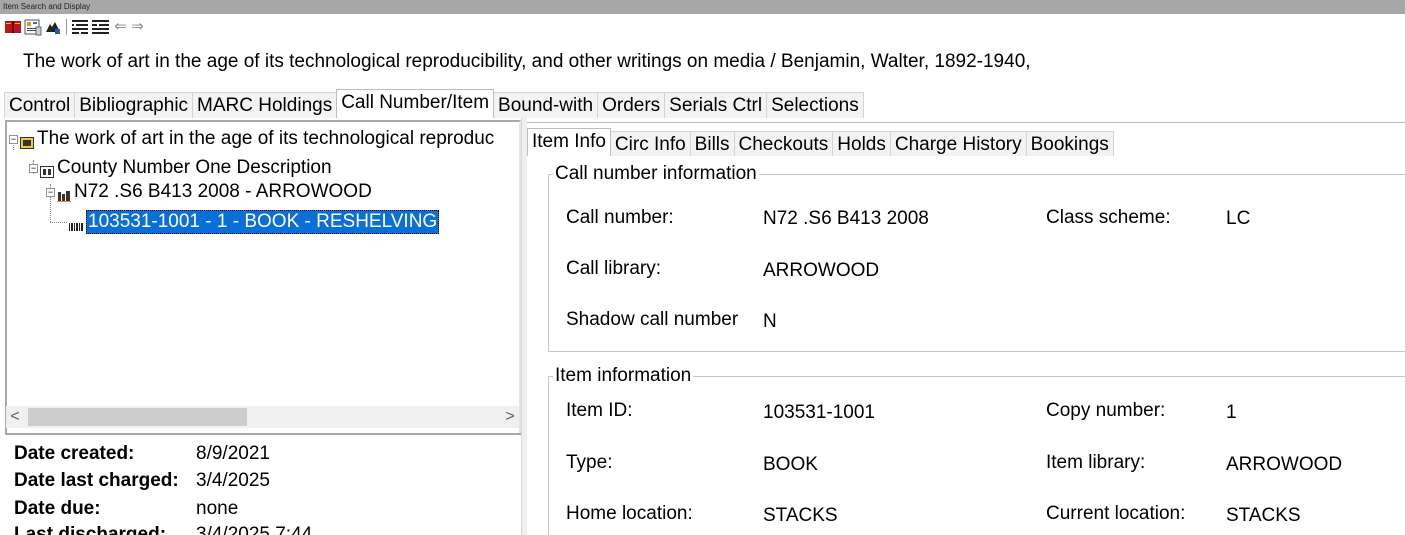 The width and height of the screenshot is (1405, 535). What do you see at coordinates (770, 321) in the screenshot?
I see `shadow-call-number-value: N` at bounding box center [770, 321].